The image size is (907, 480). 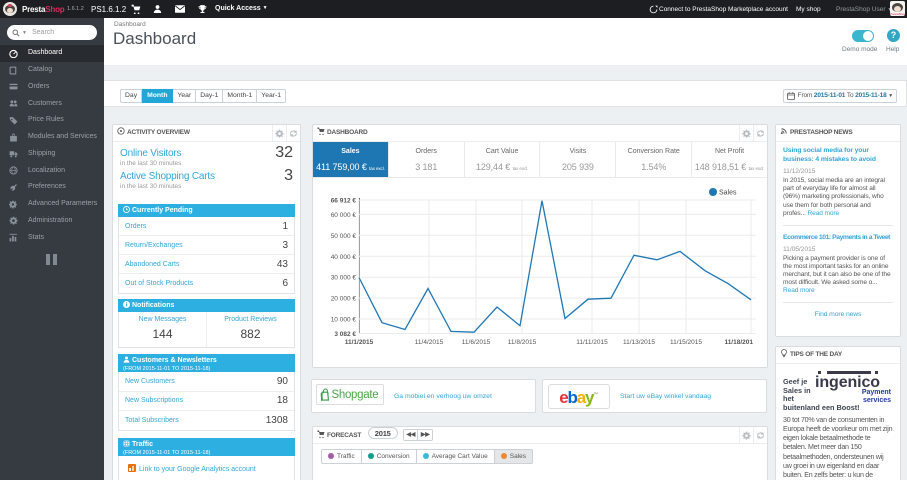 I want to click on svg-text: 11/13/2015, so click(x=639, y=342).